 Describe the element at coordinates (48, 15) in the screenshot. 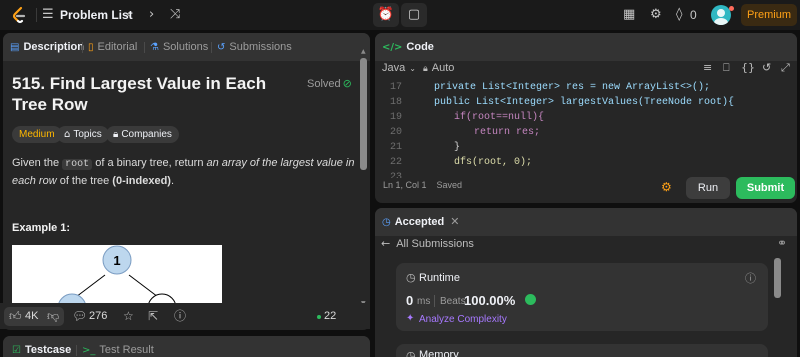

I see `list-icon: ☰` at that location.